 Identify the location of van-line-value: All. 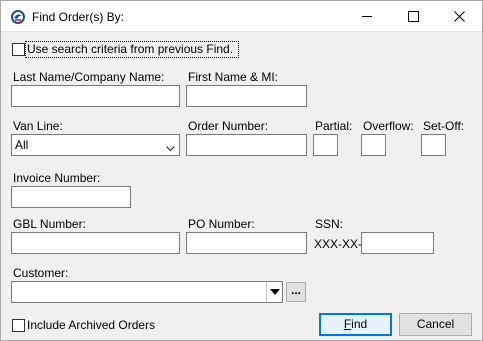
(22, 145).